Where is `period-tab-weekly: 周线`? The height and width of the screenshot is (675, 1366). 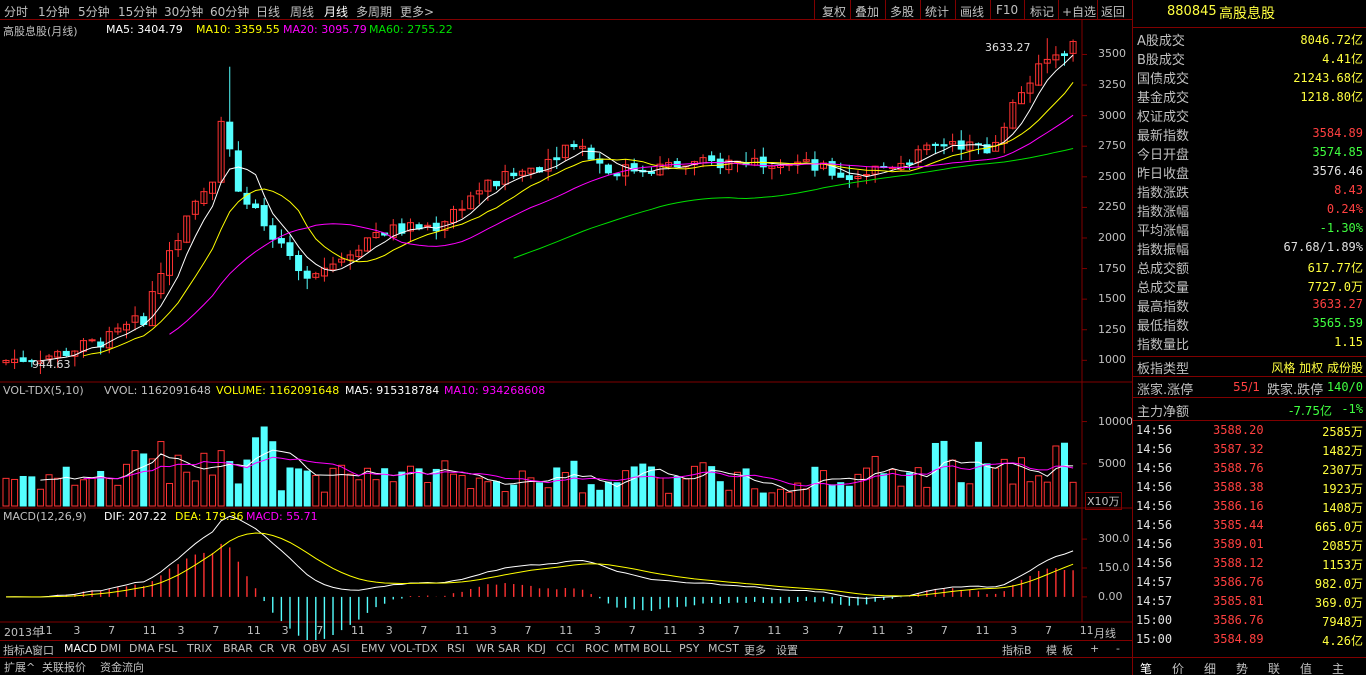 period-tab-weekly: 周线 is located at coordinates (302, 11).